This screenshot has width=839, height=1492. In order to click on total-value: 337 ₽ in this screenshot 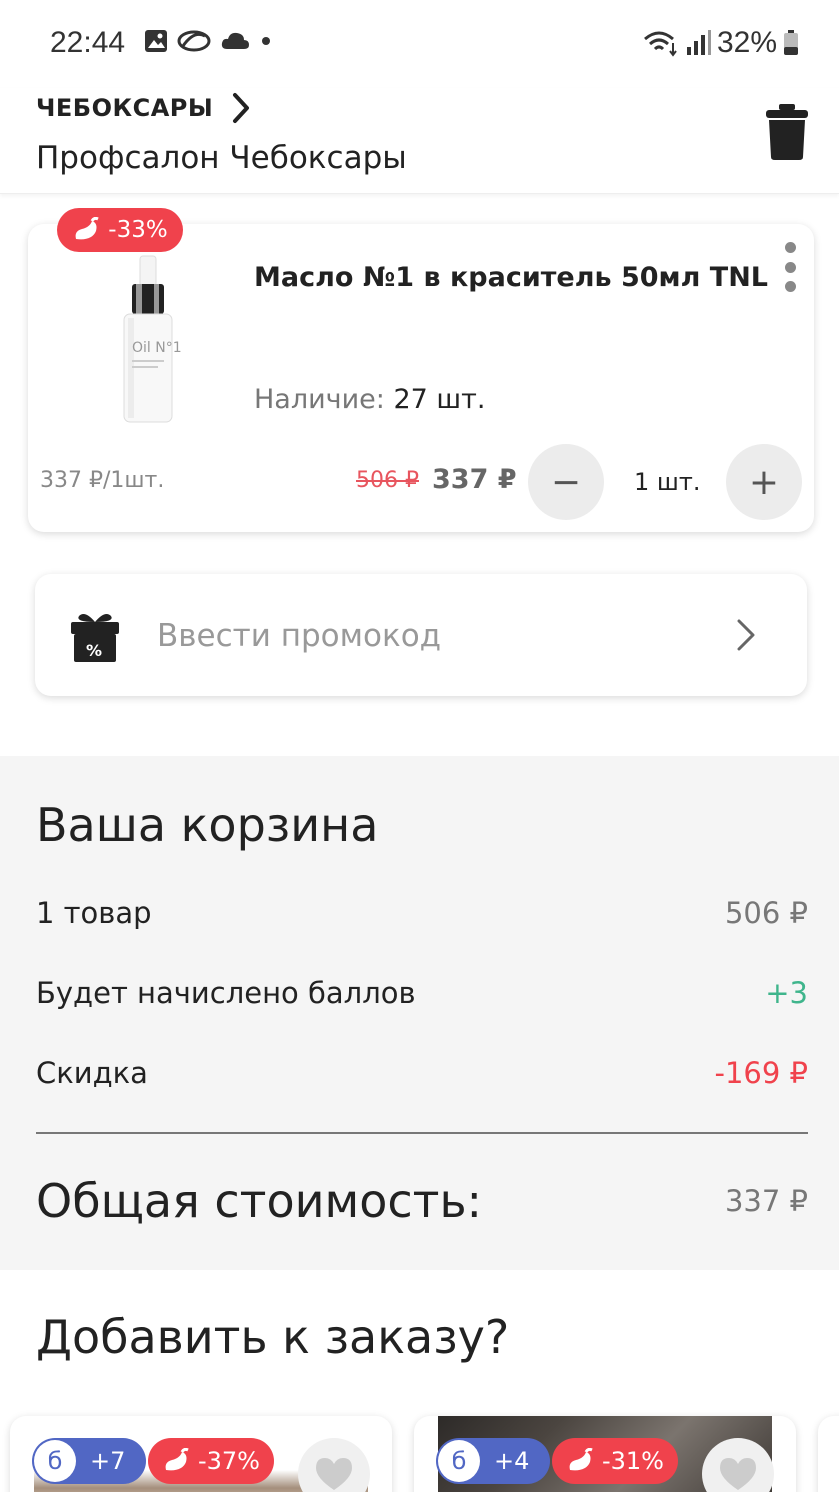, I will do `click(766, 1201)`.